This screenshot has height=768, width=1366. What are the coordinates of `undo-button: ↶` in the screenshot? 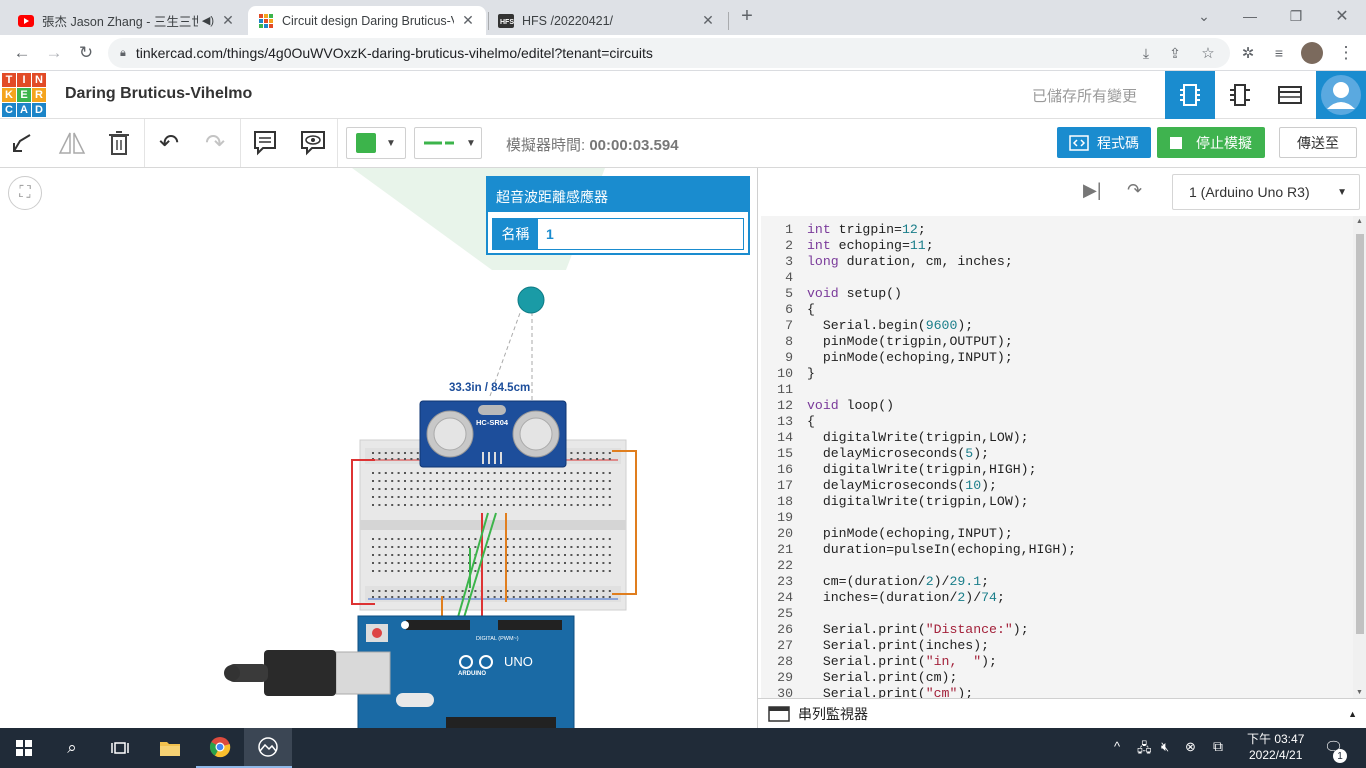 It's located at (169, 143).